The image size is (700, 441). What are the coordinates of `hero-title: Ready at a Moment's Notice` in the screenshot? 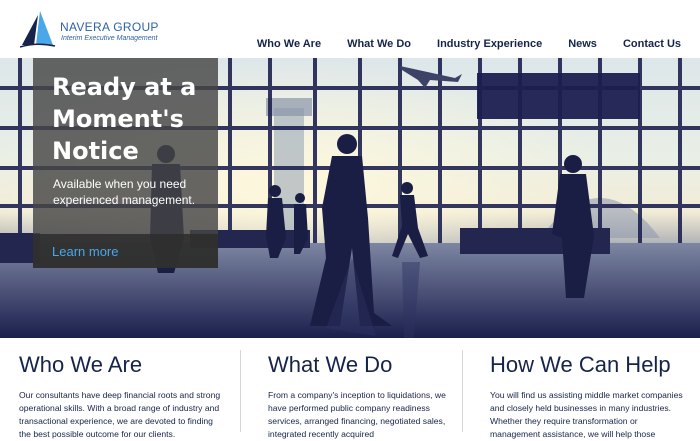 It's located at (132, 119).